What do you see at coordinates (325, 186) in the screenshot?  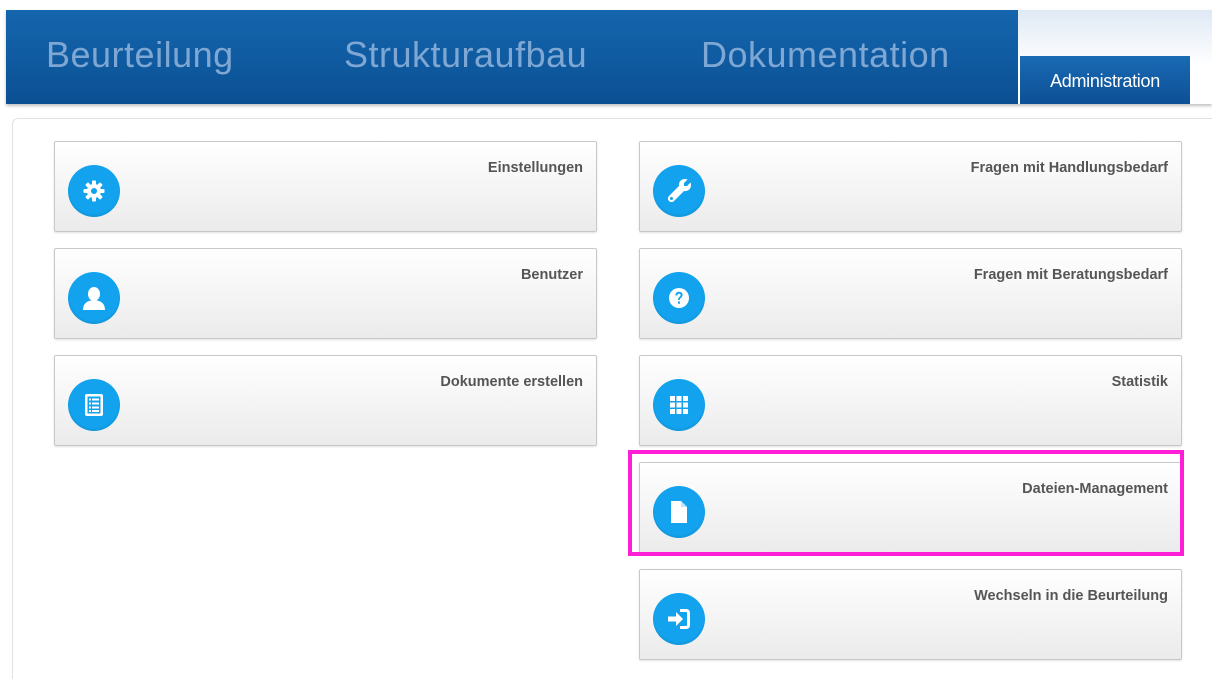 I see `tile-einstellungen: Einstellungen` at bounding box center [325, 186].